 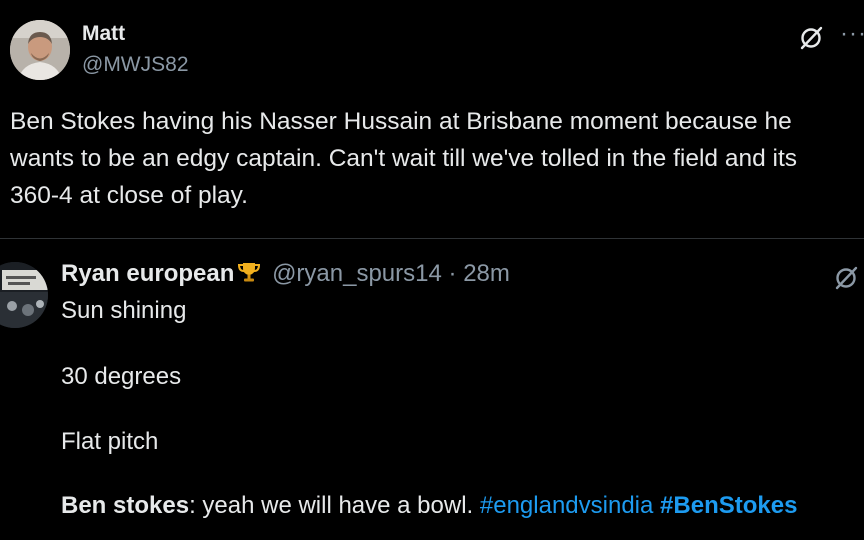 I want to click on reply-line-1: Sun shining, so click(x=124, y=310).